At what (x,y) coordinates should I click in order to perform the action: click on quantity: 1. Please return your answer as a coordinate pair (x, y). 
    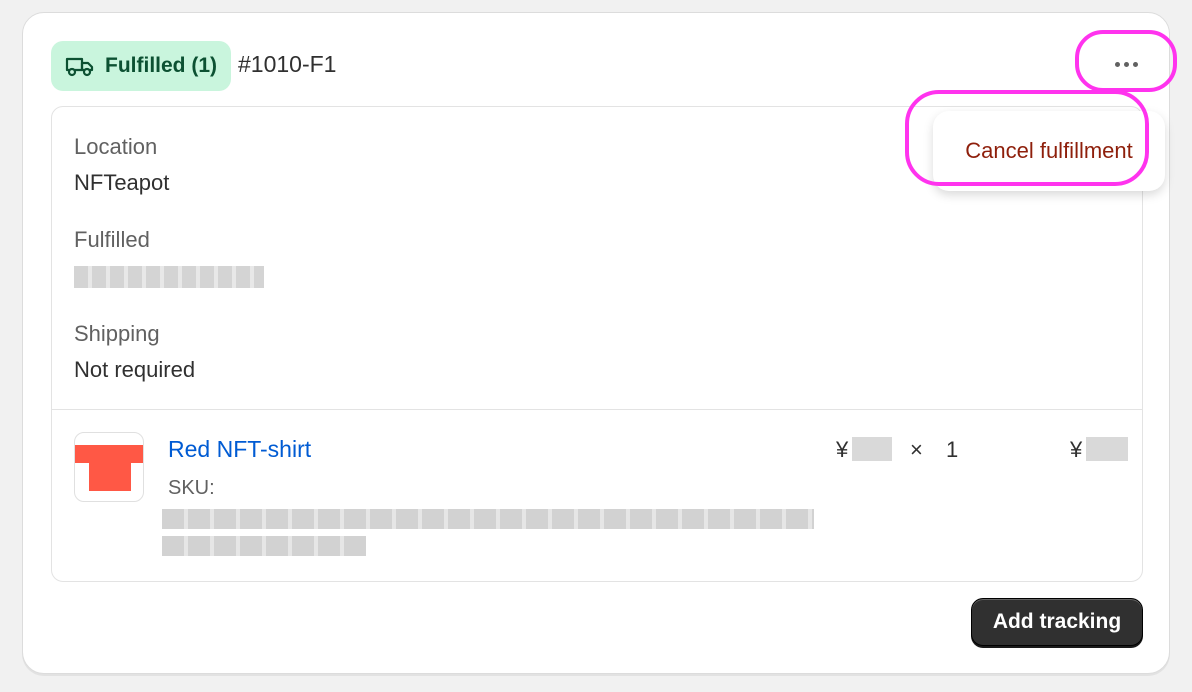
    Looking at the image, I should click on (952, 449).